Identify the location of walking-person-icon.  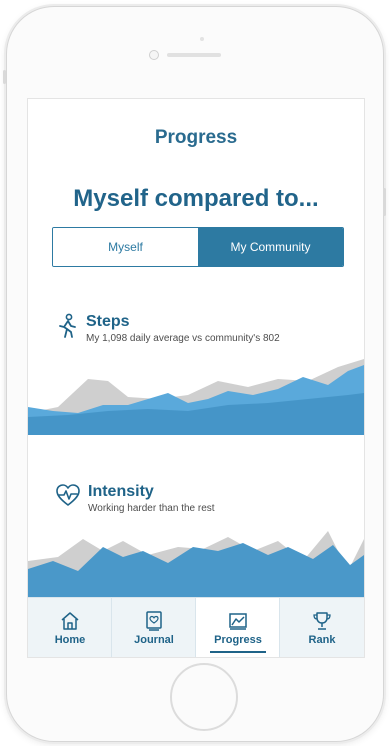
(67, 325).